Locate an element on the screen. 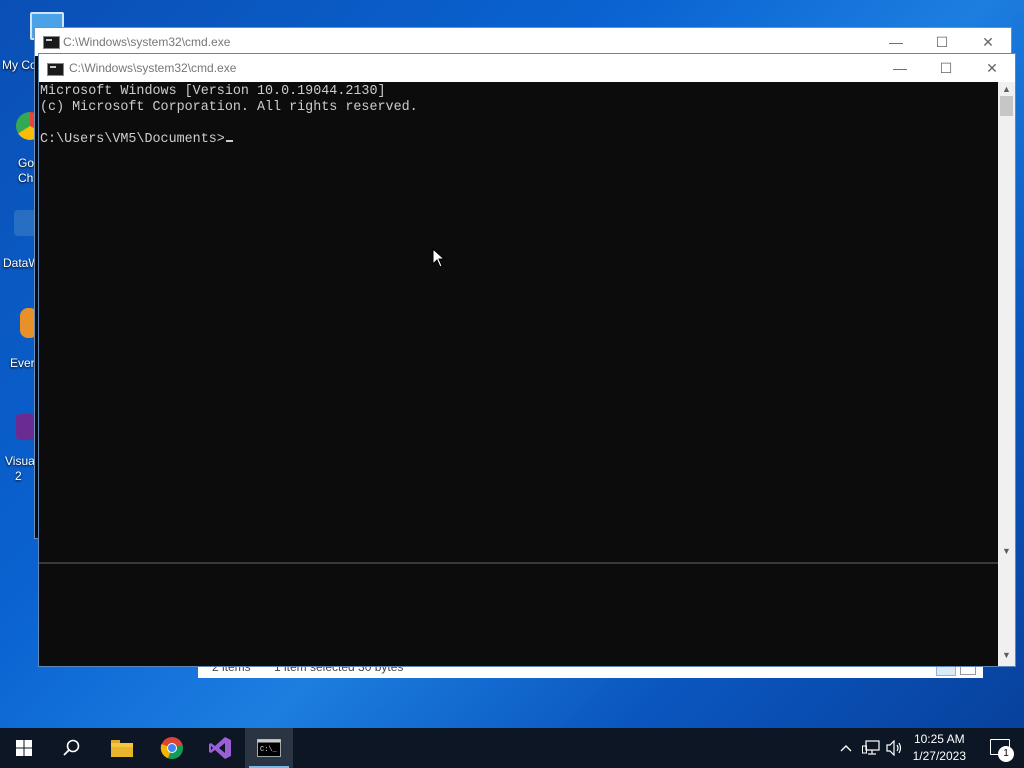  chevron-up-icon is located at coordinates (846, 748).